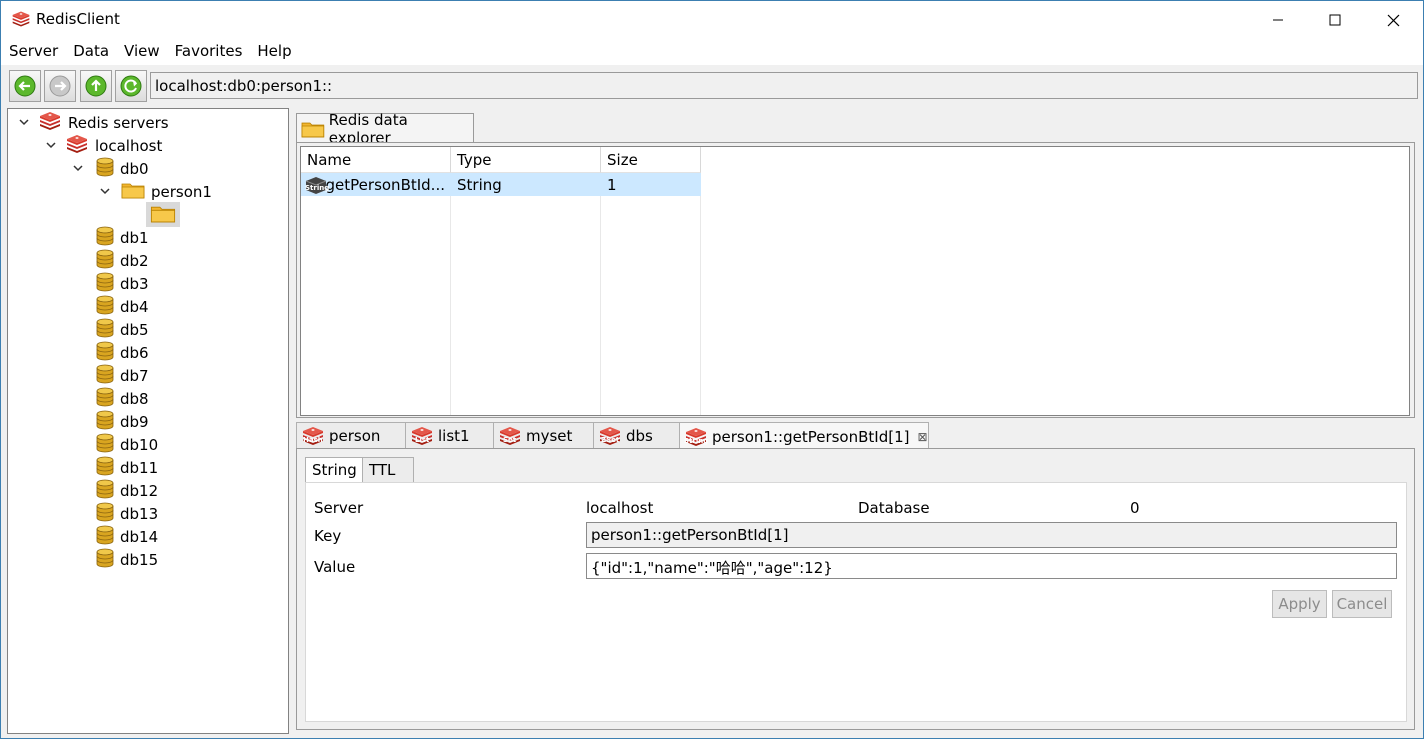  What do you see at coordinates (134, 329) in the screenshot?
I see `tree-label: db5` at bounding box center [134, 329].